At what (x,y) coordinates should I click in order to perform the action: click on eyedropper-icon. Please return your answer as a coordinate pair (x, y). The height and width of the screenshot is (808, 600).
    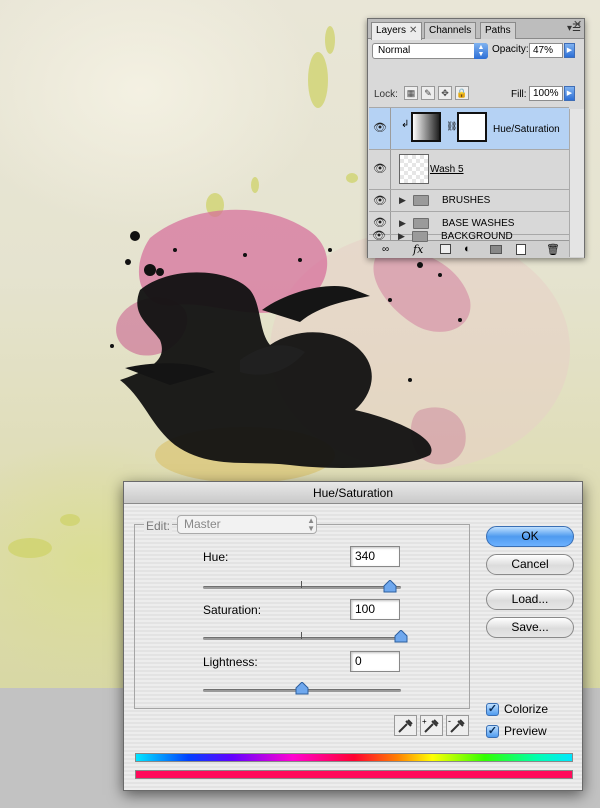
    Looking at the image, I should click on (405, 725).